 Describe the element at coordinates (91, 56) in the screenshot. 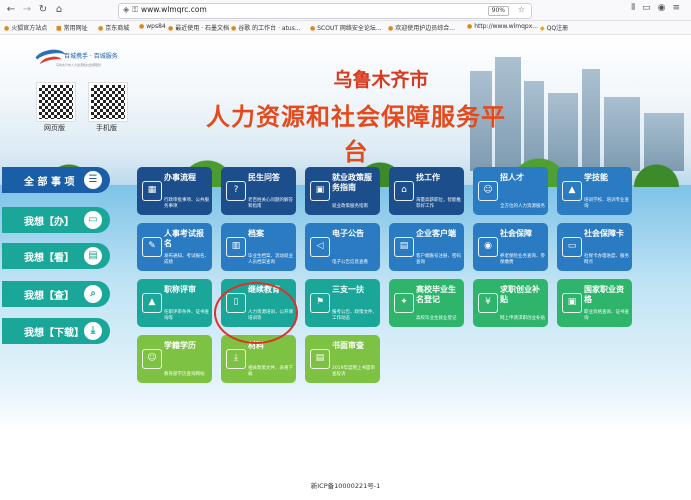

I see `logo-name: 百城携手 · 百城服务` at that location.